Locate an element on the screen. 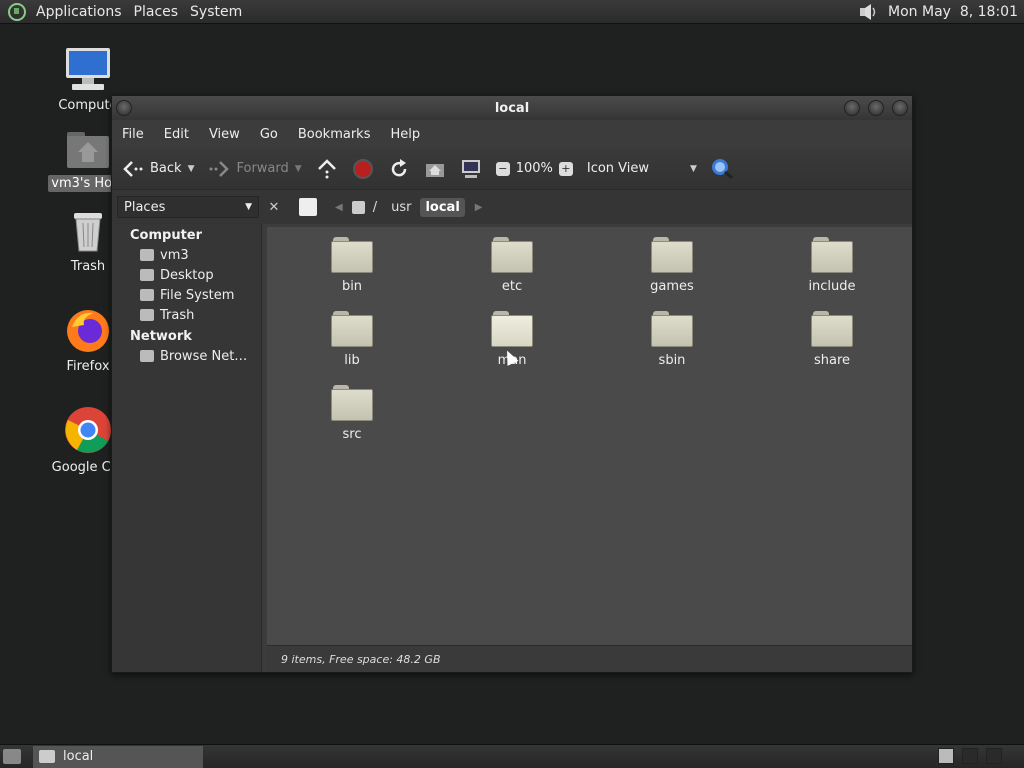 This screenshot has height=768, width=1024. zoom-in-icon: + is located at coordinates (565, 168).